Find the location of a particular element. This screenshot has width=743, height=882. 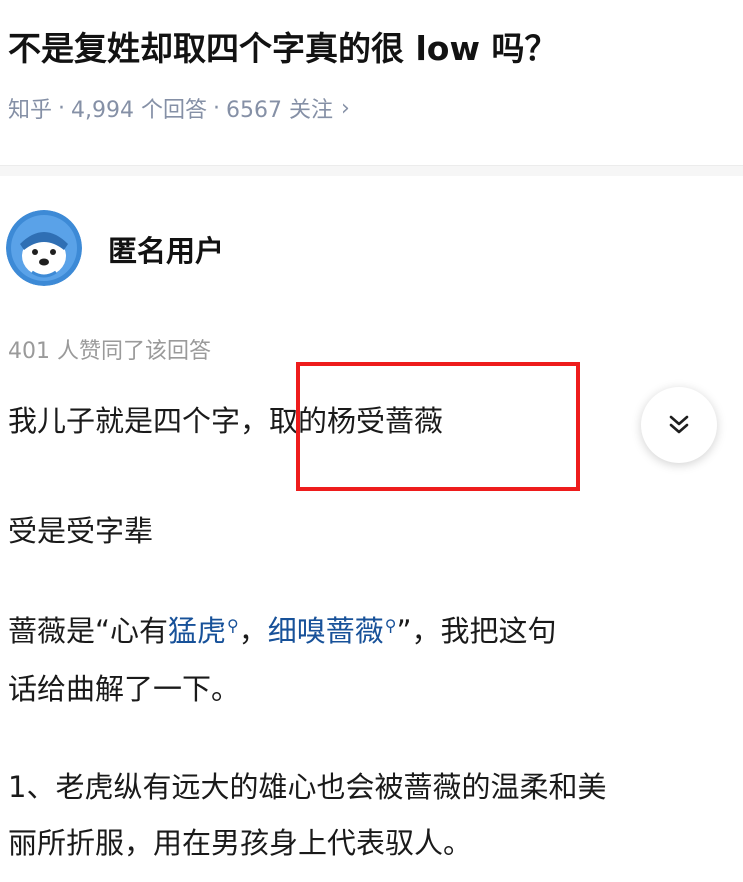

answer-text: ， is located at coordinates (253, 631).